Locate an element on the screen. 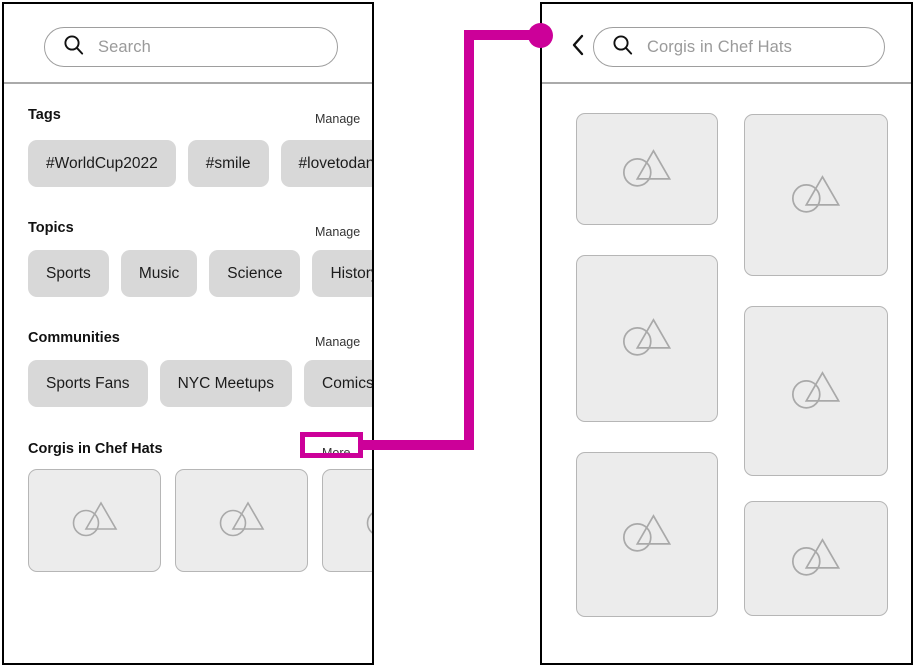 The height and width of the screenshot is (667, 915). section-title: Corgis in Chef Hats is located at coordinates (95, 449).